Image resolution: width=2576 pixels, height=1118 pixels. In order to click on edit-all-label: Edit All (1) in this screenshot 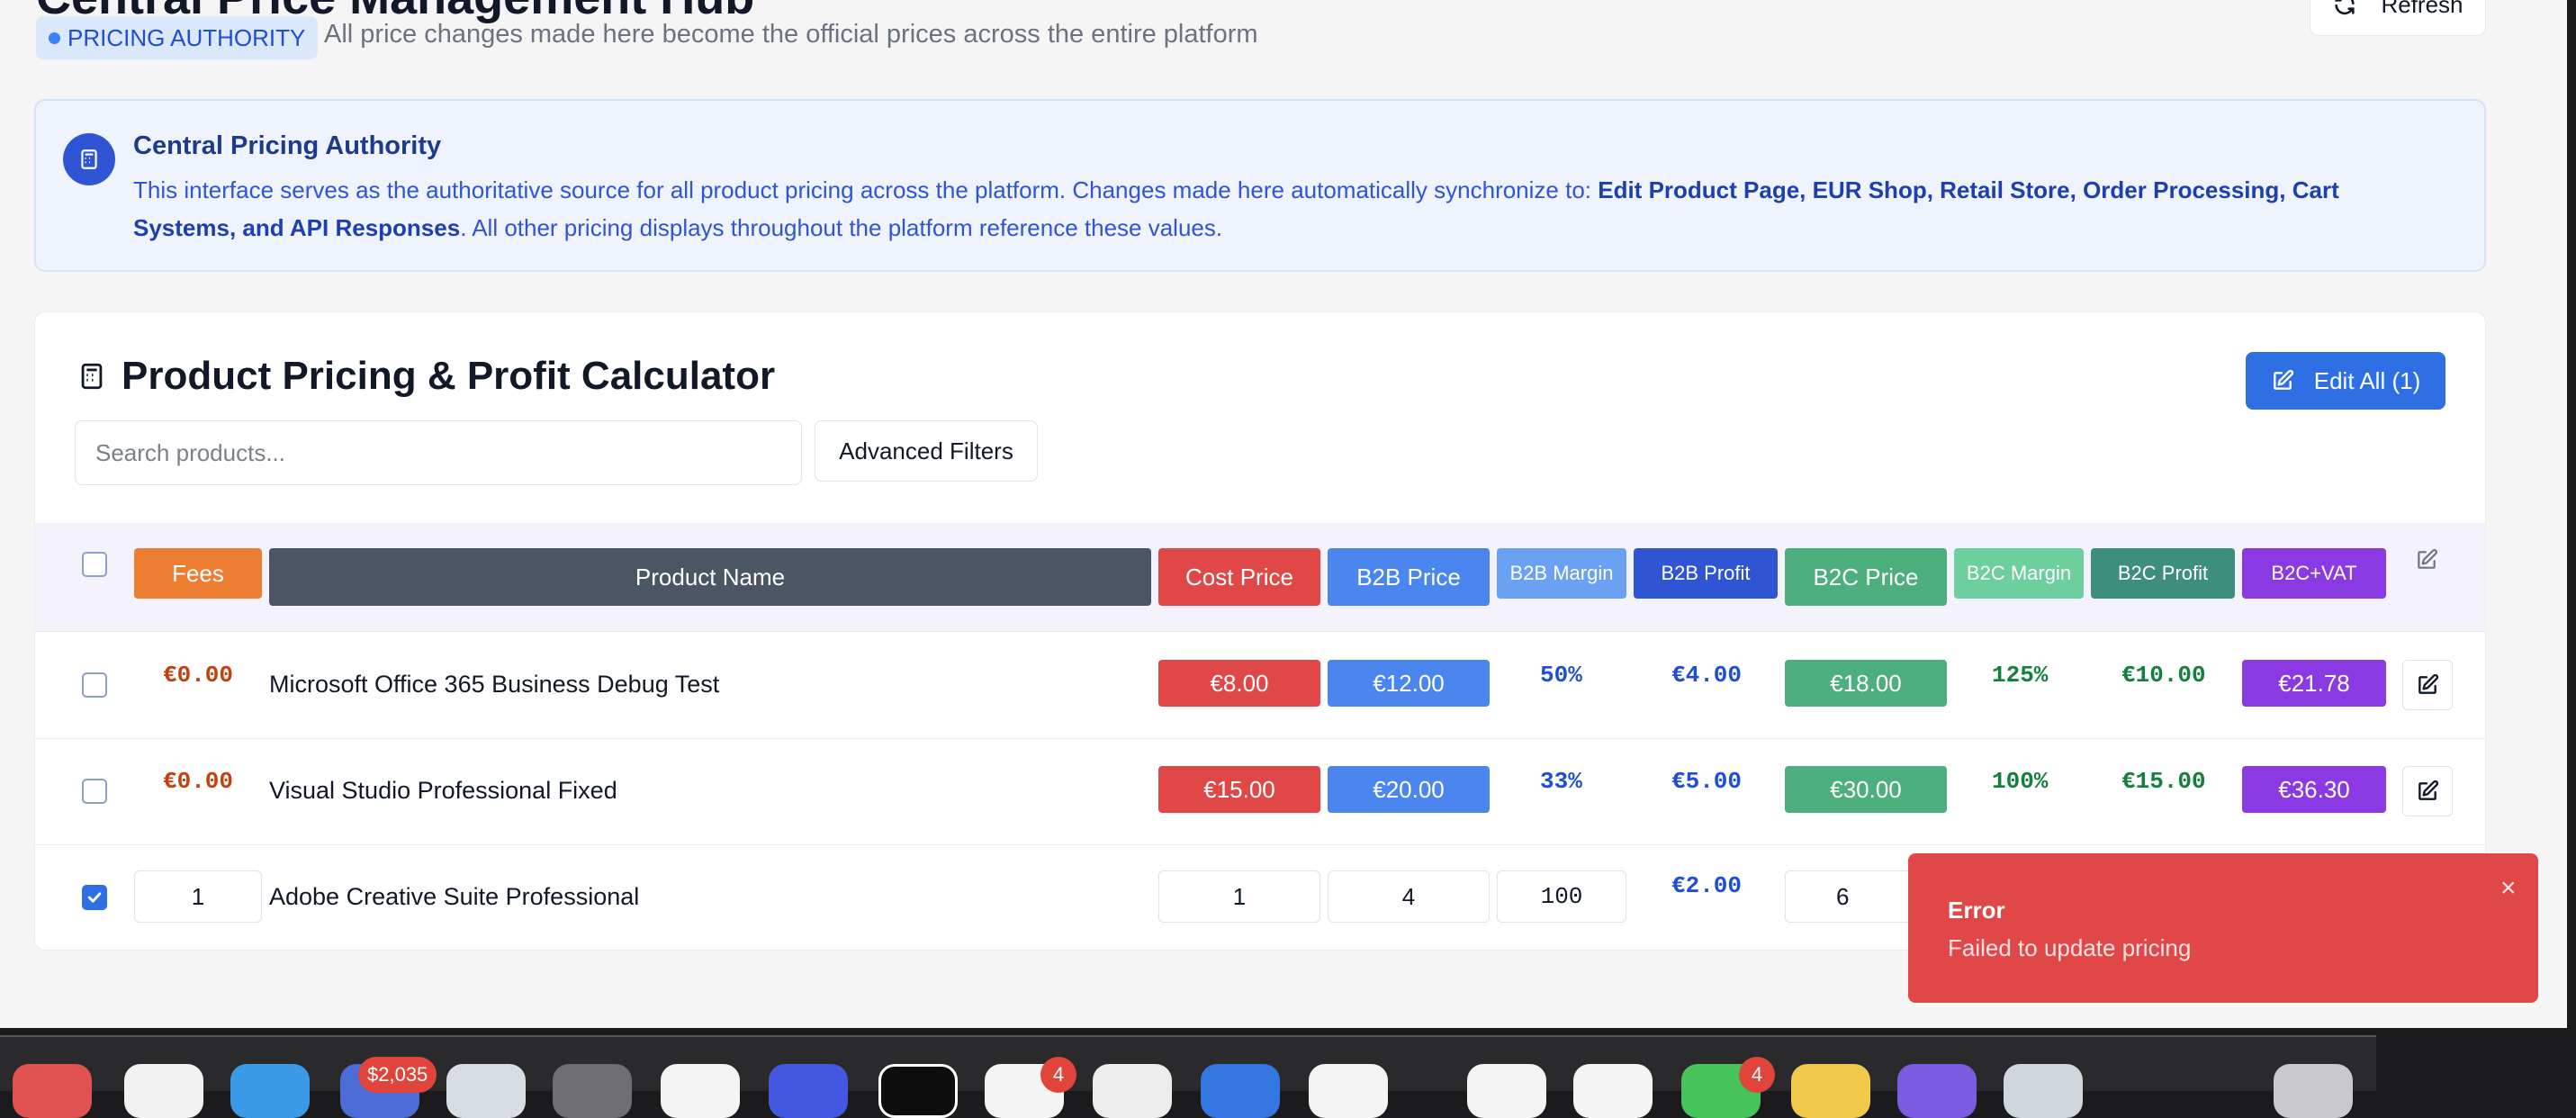, I will do `click(2367, 380)`.